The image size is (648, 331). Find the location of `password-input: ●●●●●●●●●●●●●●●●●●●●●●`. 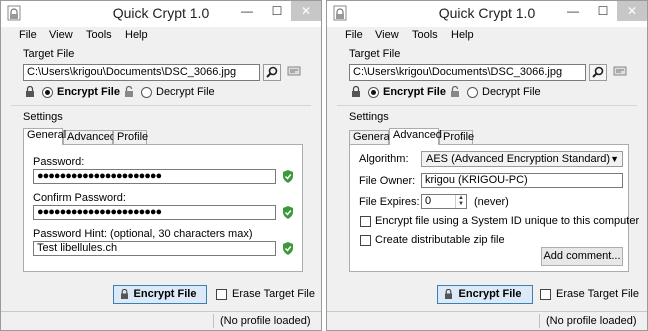

password-input: ●●●●●●●●●●●●●●●●●●●●●● is located at coordinates (154, 176).